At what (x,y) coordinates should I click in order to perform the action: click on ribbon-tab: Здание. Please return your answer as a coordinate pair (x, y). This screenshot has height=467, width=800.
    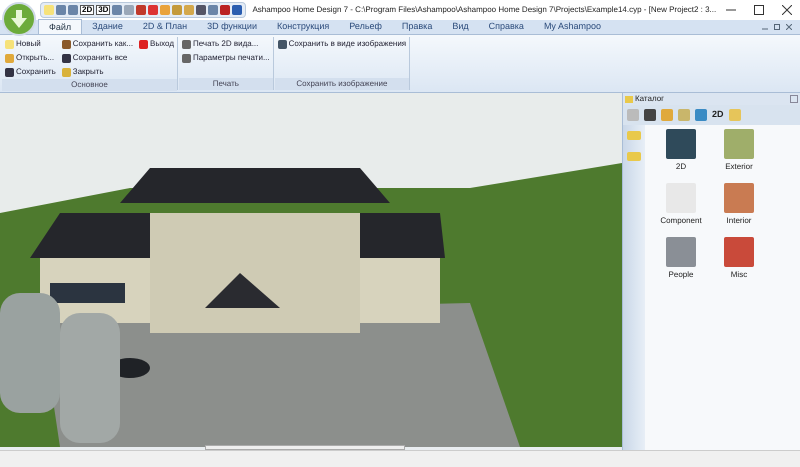
    Looking at the image, I should click on (107, 26).